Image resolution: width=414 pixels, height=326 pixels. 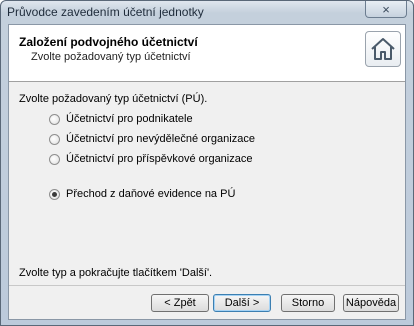 What do you see at coordinates (108, 42) in the screenshot?
I see `page-title: Založení podvojného účetnictví` at bounding box center [108, 42].